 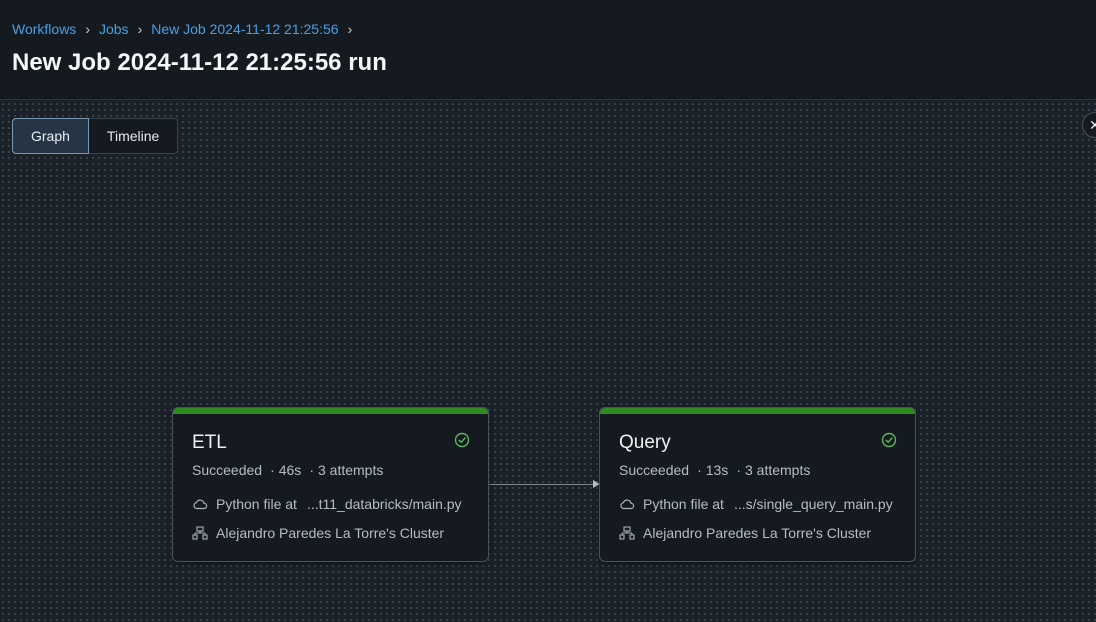 What do you see at coordinates (645, 442) in the screenshot?
I see `task-name: Query` at bounding box center [645, 442].